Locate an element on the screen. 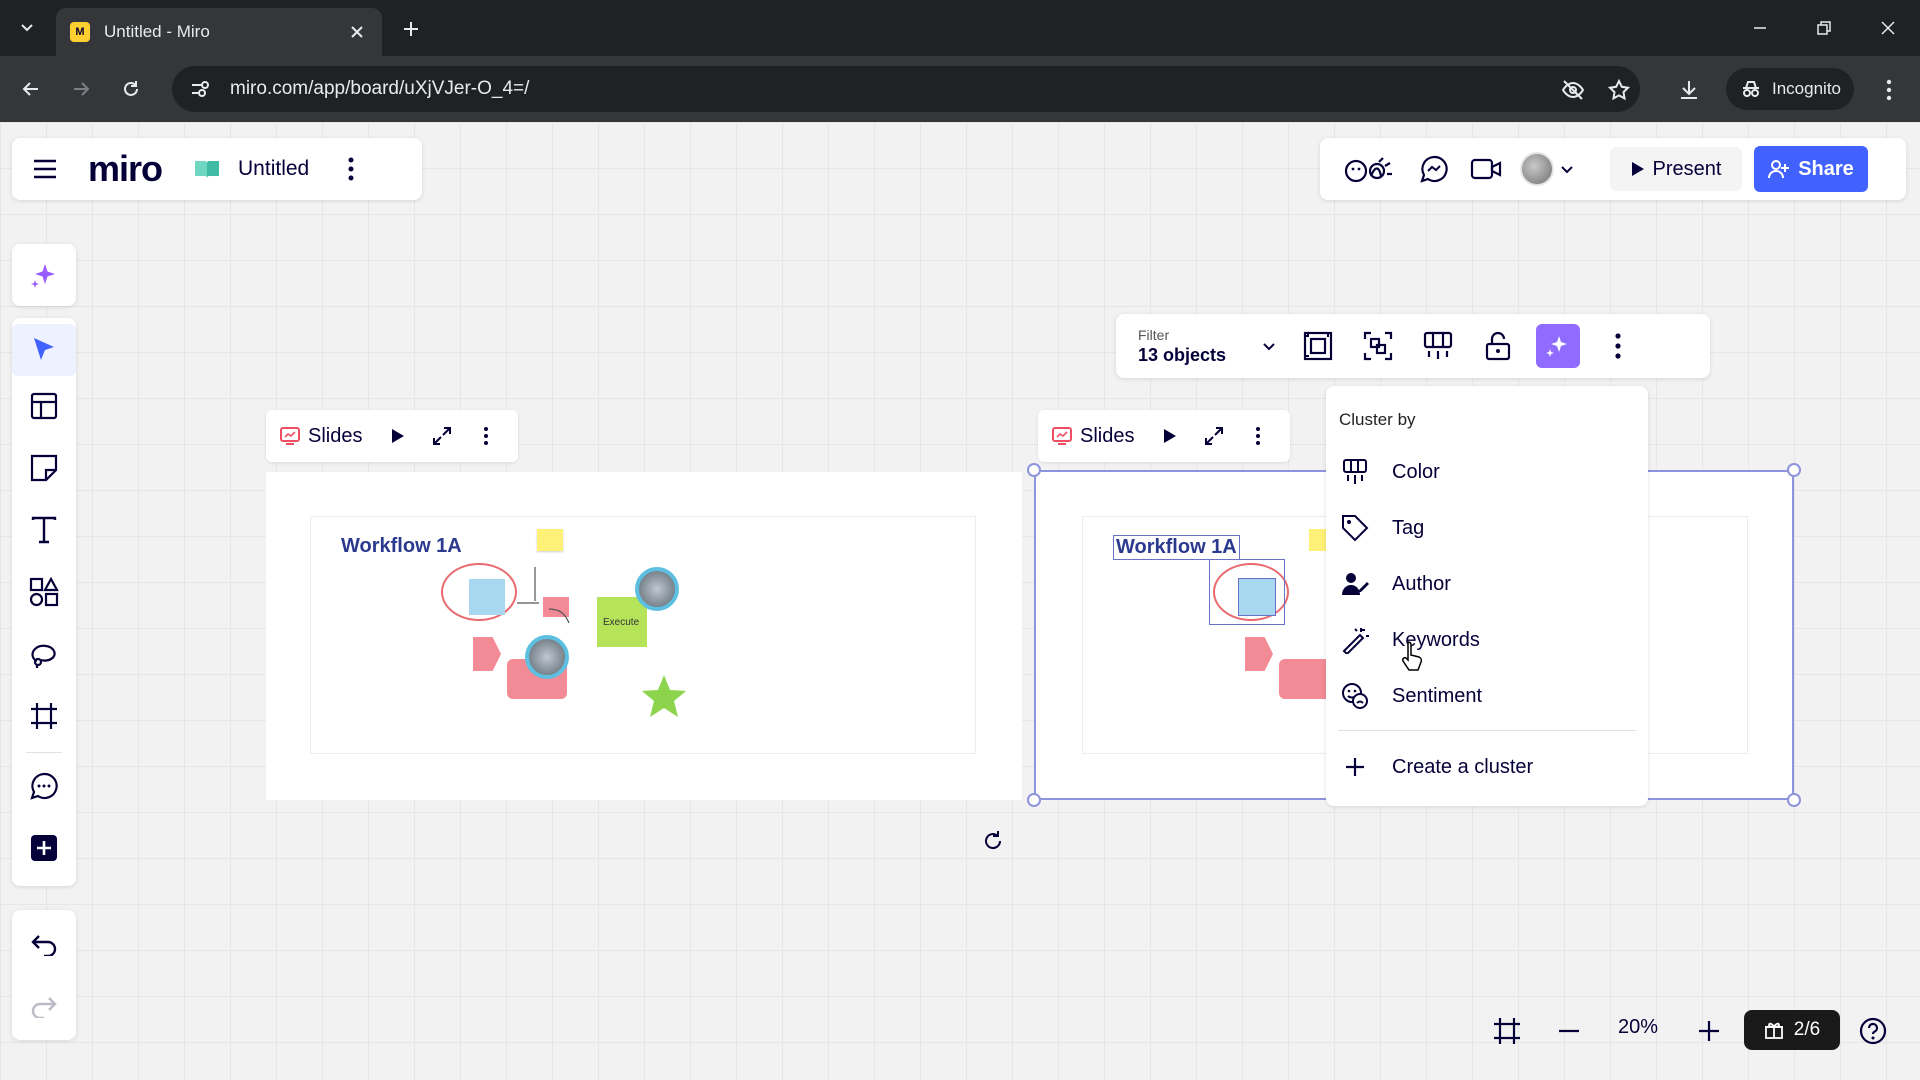 The height and width of the screenshot is (1080, 1920). sticky-note-tool is located at coordinates (44, 468).